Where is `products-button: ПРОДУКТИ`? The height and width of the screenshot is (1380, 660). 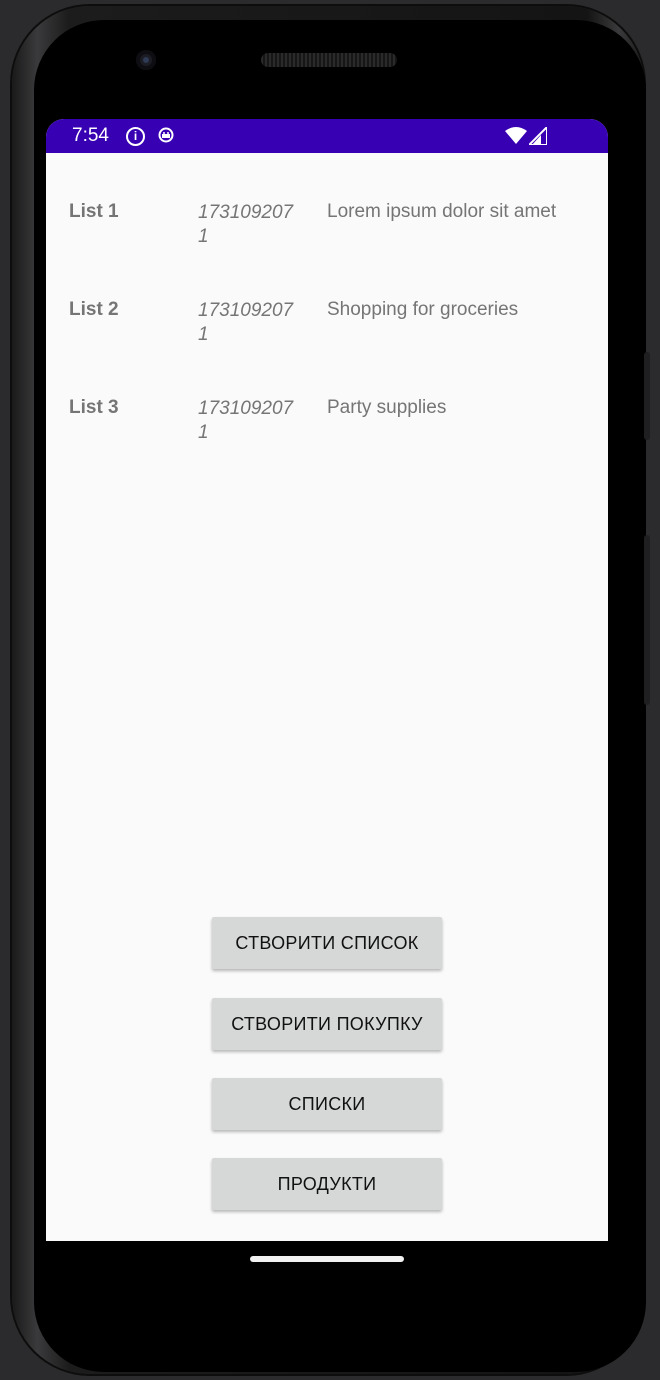
products-button: ПРОДУКТИ is located at coordinates (327, 1184).